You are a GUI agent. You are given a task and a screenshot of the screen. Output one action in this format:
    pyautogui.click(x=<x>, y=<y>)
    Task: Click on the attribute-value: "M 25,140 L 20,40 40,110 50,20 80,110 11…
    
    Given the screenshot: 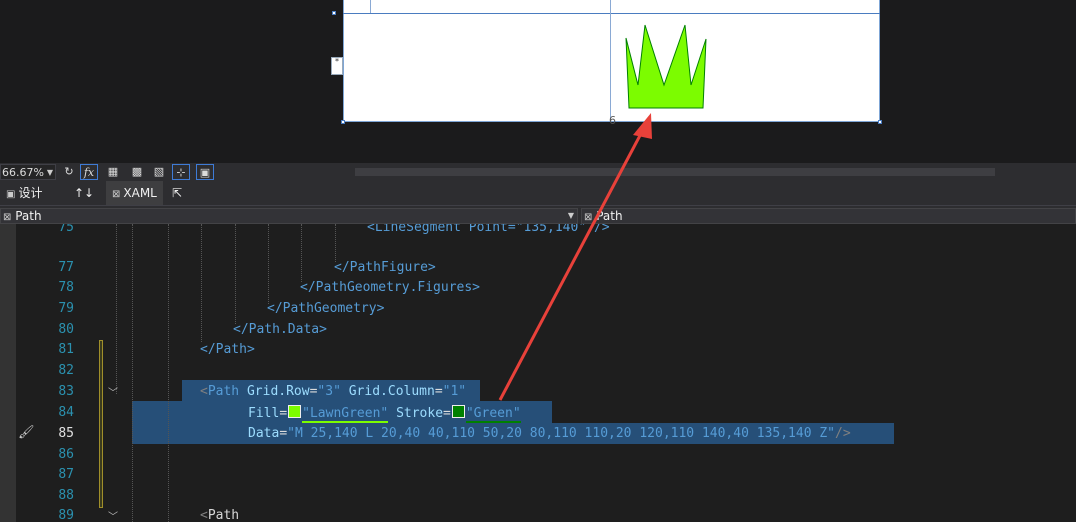 What is the action you would take?
    pyautogui.click(x=561, y=433)
    